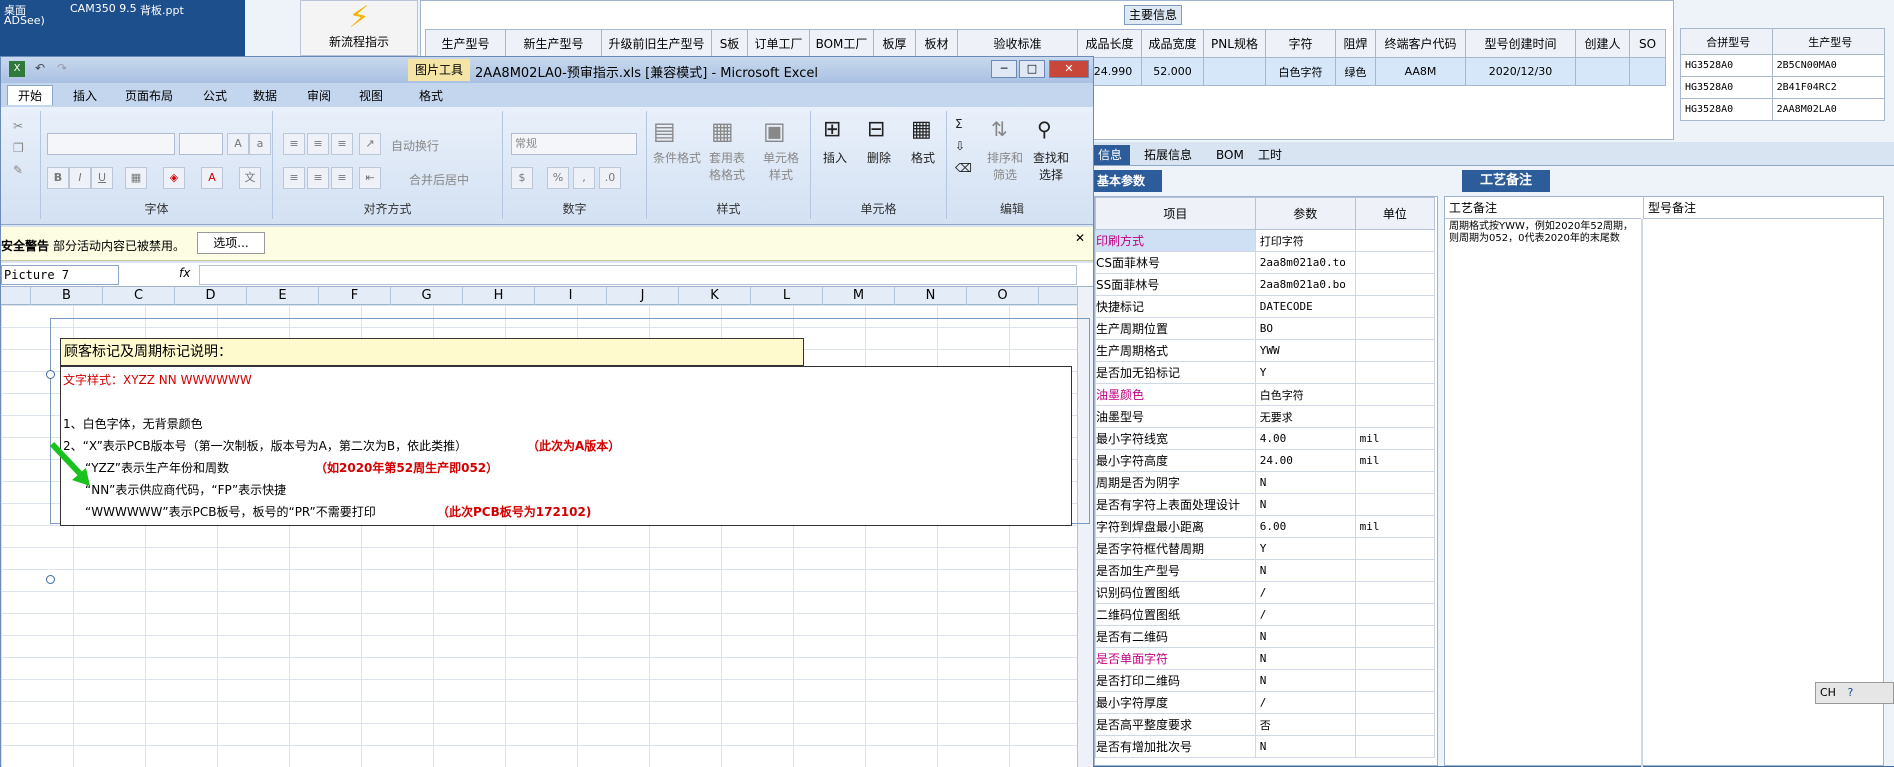 Image resolution: width=1894 pixels, height=767 pixels. I want to click on info-col-header: 升级前旧生产型号, so click(656, 43).